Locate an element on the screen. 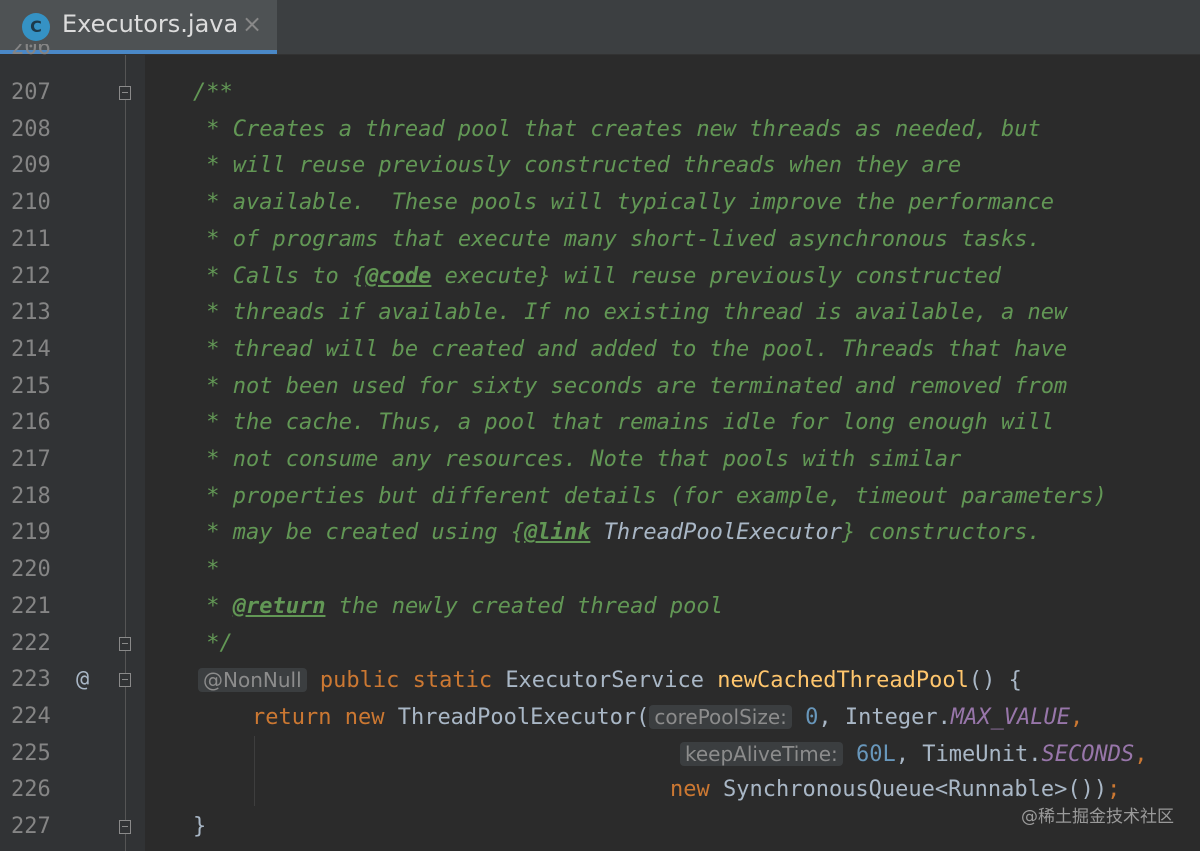  code-token: public static is located at coordinates (412, 681).